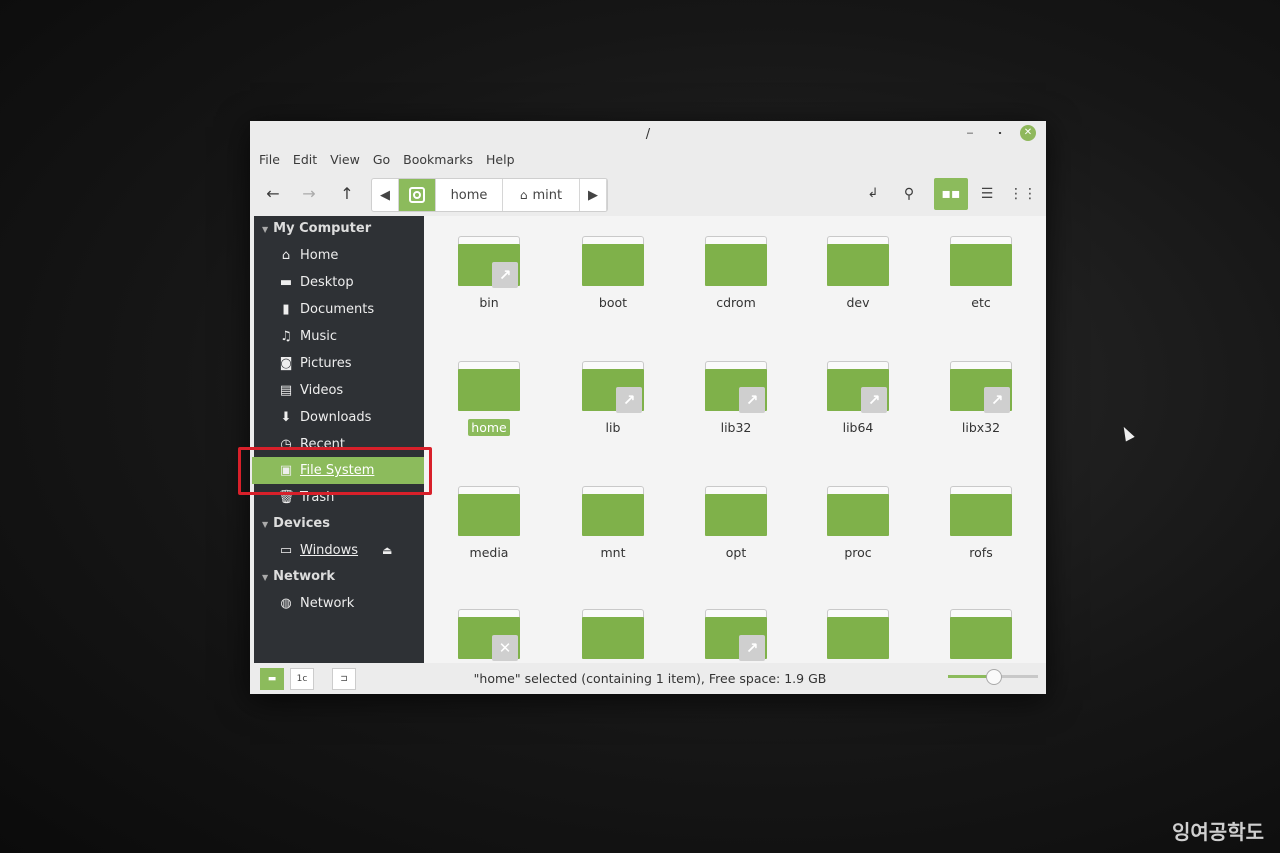  What do you see at coordinates (613, 552) in the screenshot?
I see `folder-name: mnt` at bounding box center [613, 552].